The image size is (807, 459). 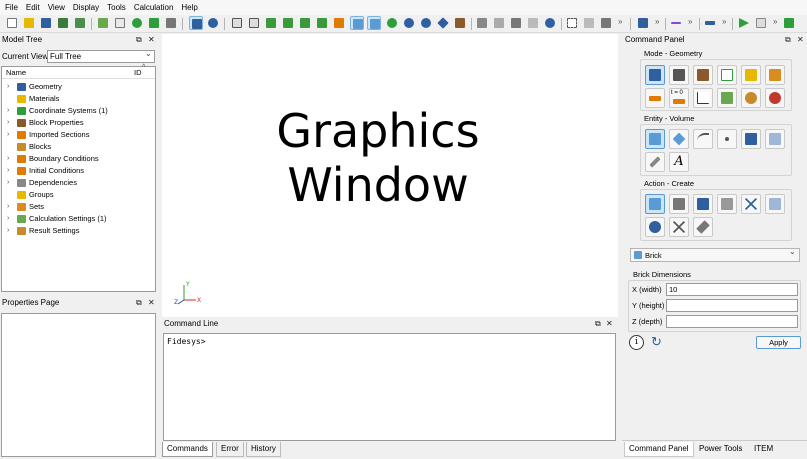 What do you see at coordinates (138, 73) in the screenshot?
I see `col-id: ID` at bounding box center [138, 73].